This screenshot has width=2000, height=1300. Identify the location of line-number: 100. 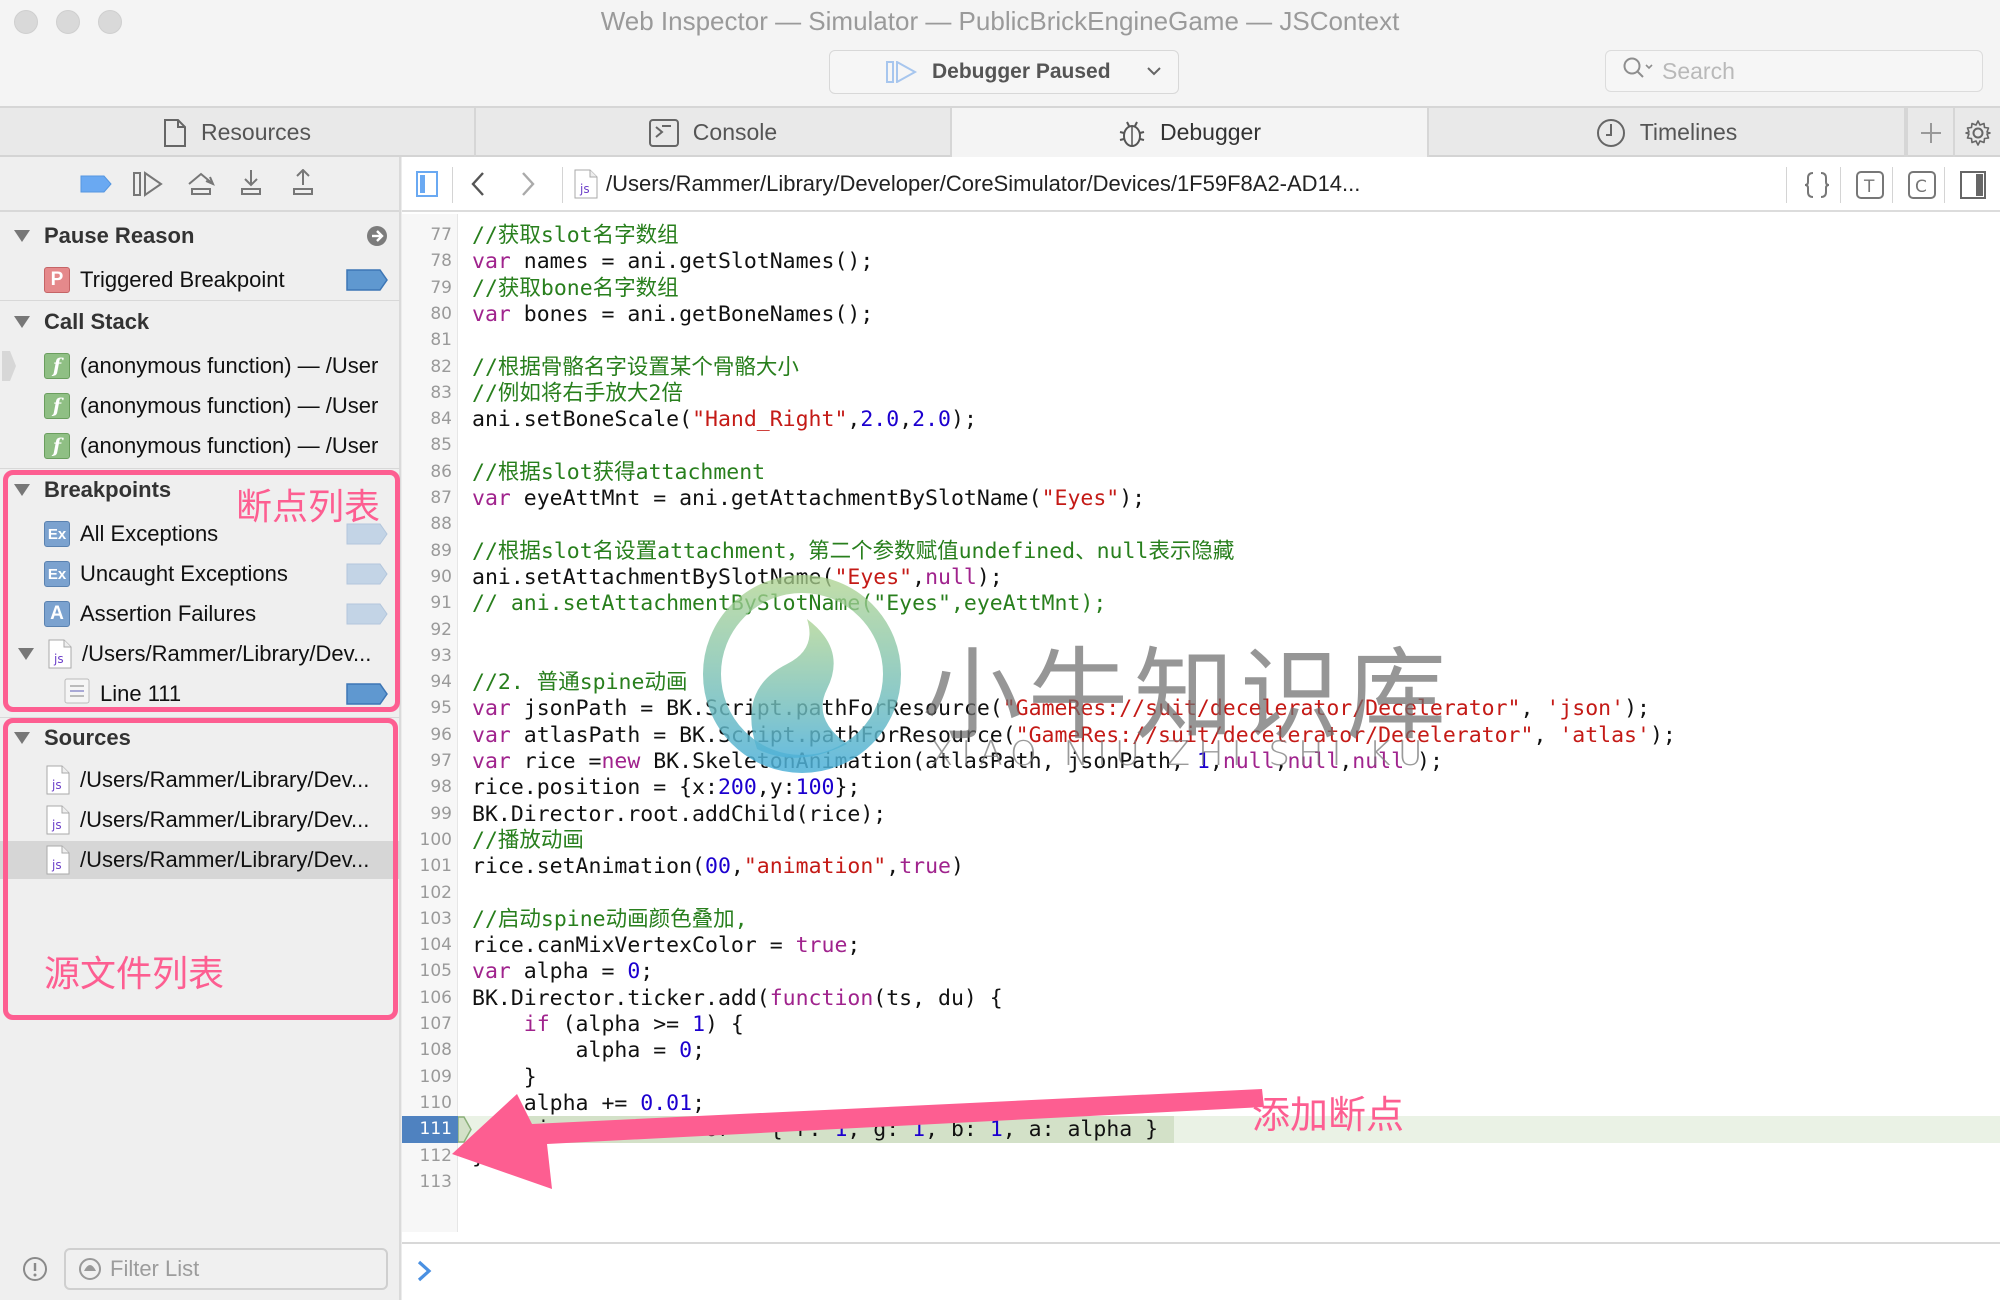
(427, 840).